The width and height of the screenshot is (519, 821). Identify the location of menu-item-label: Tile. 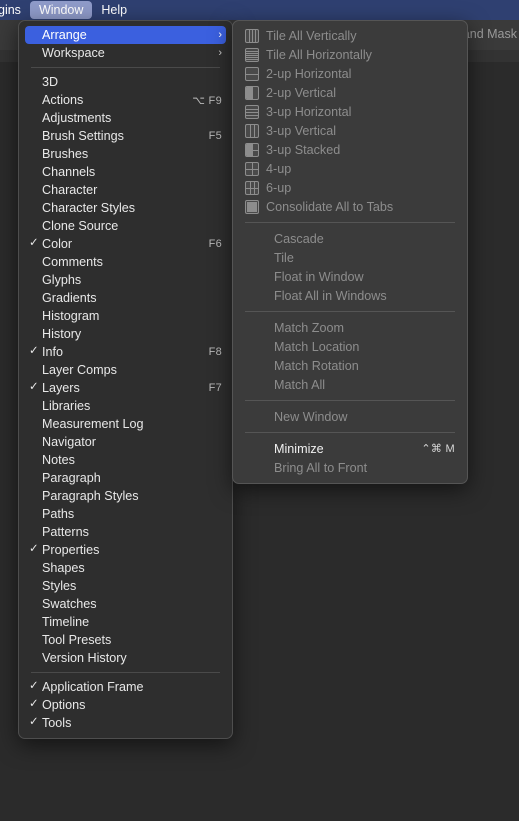
(284, 257).